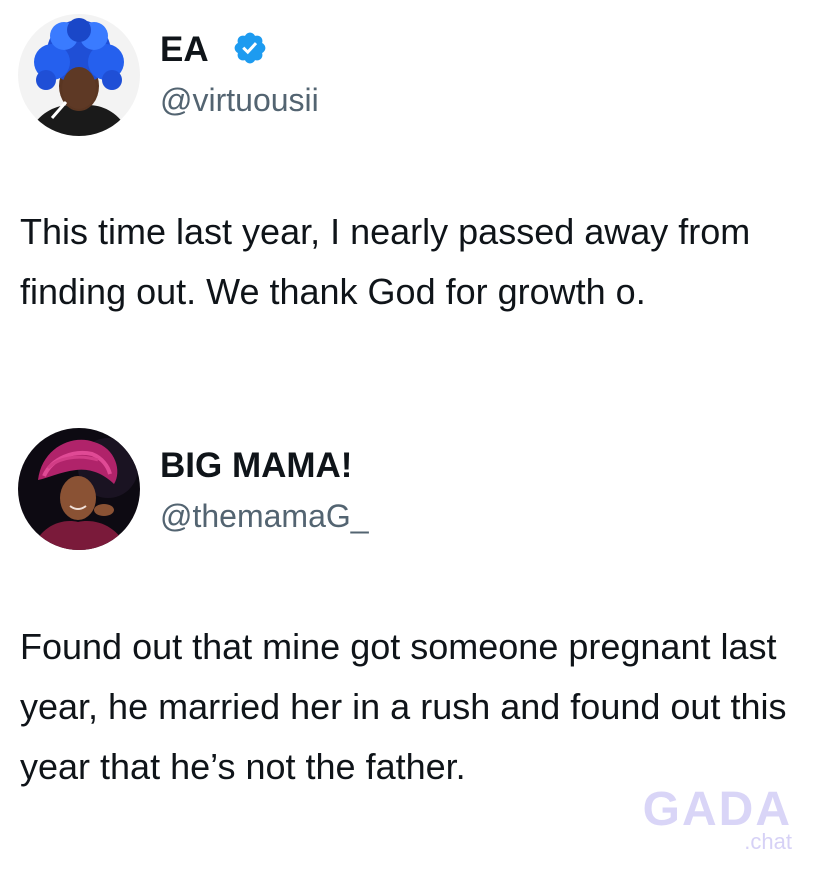  I want to click on watermark: GADA .chat, so click(707, 821).